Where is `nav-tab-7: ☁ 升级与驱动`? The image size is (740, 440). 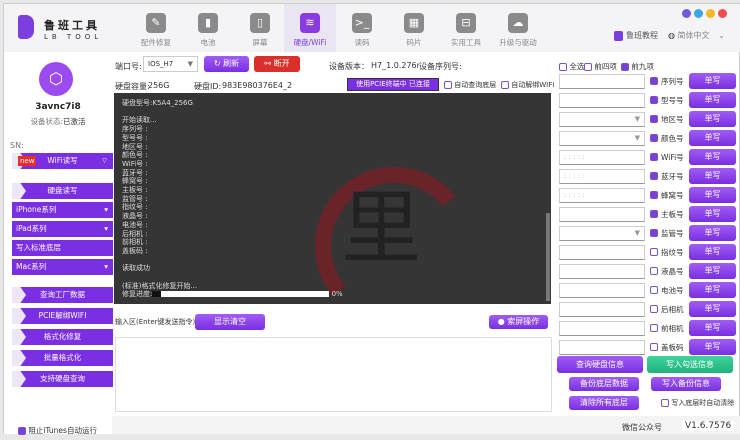 nav-tab-7: ☁ 升级与驱动 is located at coordinates (518, 28).